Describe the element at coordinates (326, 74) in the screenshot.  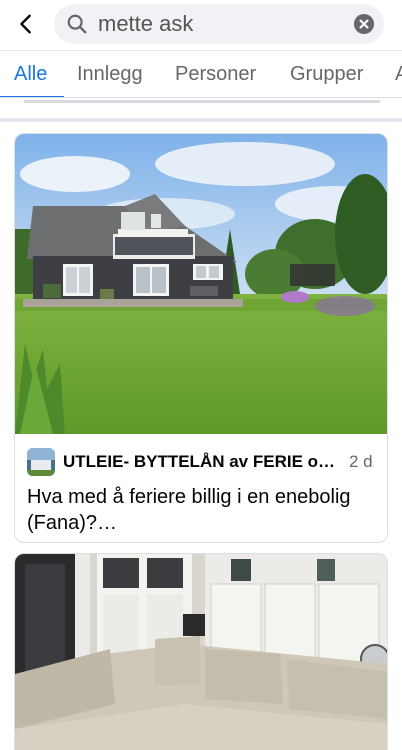
I see `tab-groups: Grupper` at that location.